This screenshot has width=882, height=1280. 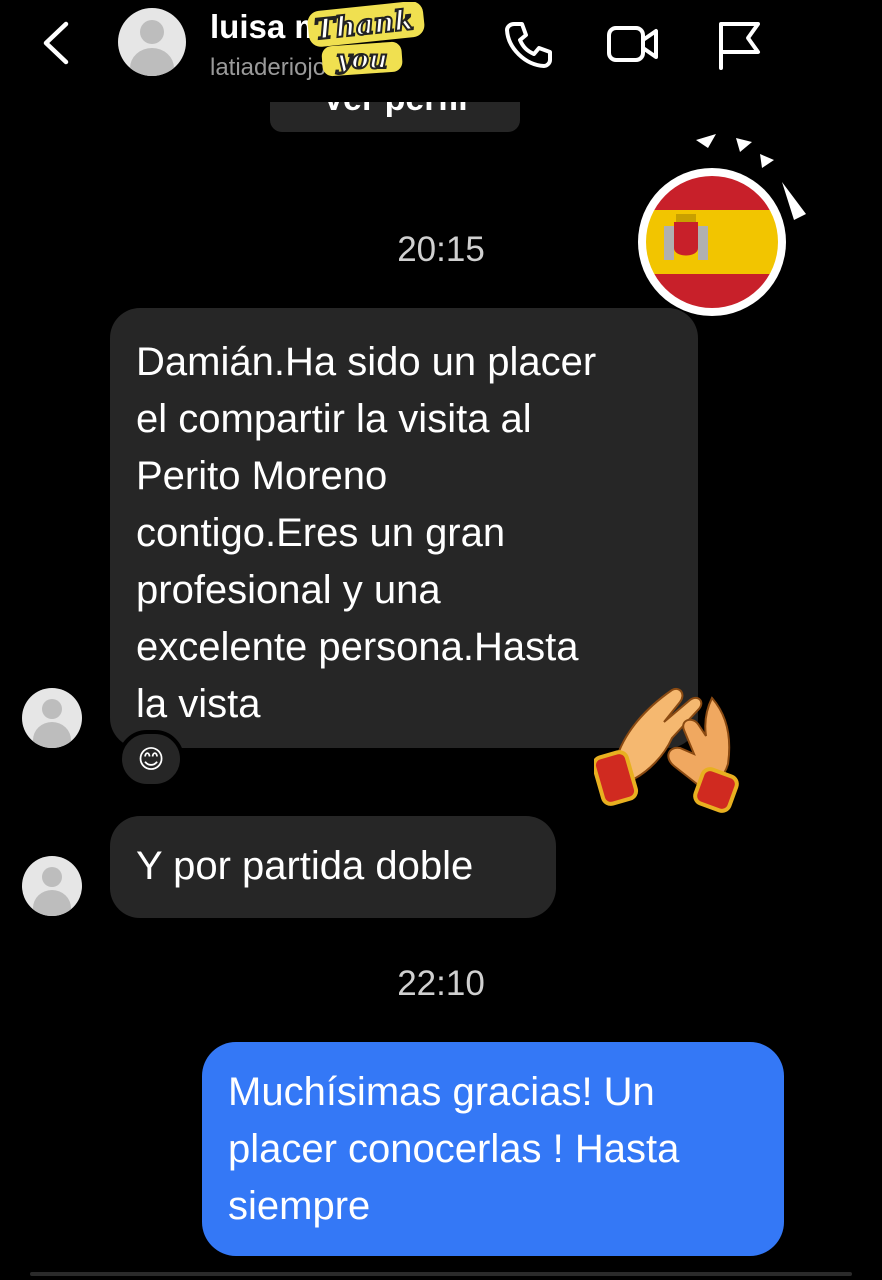 What do you see at coordinates (441, 52) in the screenshot?
I see `chat-header: luisa mateo latiaderiojo Thank you` at bounding box center [441, 52].